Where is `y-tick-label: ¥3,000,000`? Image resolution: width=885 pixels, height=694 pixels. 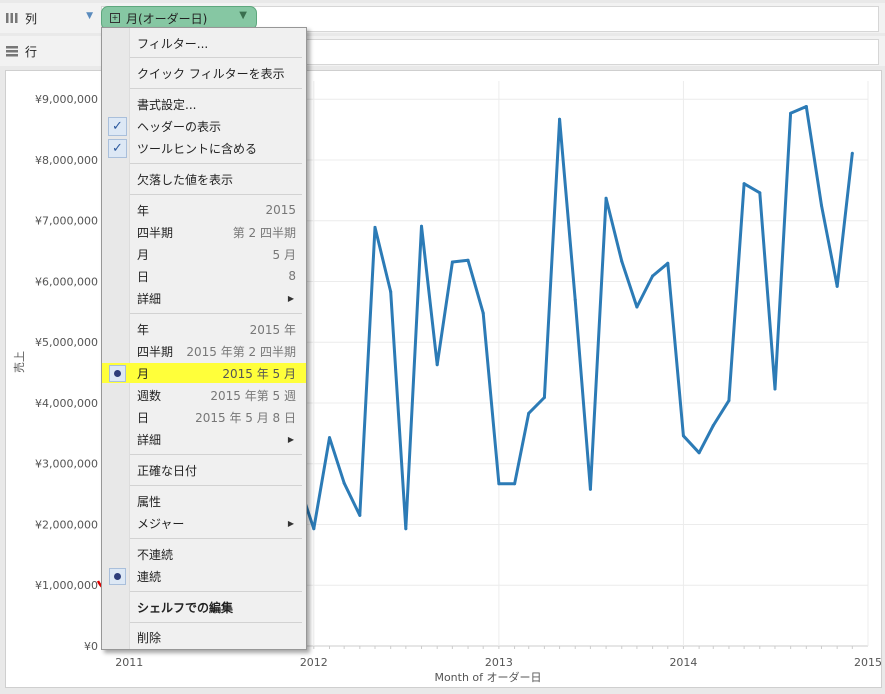
y-tick-label: ¥3,000,000 is located at coordinates (66, 464).